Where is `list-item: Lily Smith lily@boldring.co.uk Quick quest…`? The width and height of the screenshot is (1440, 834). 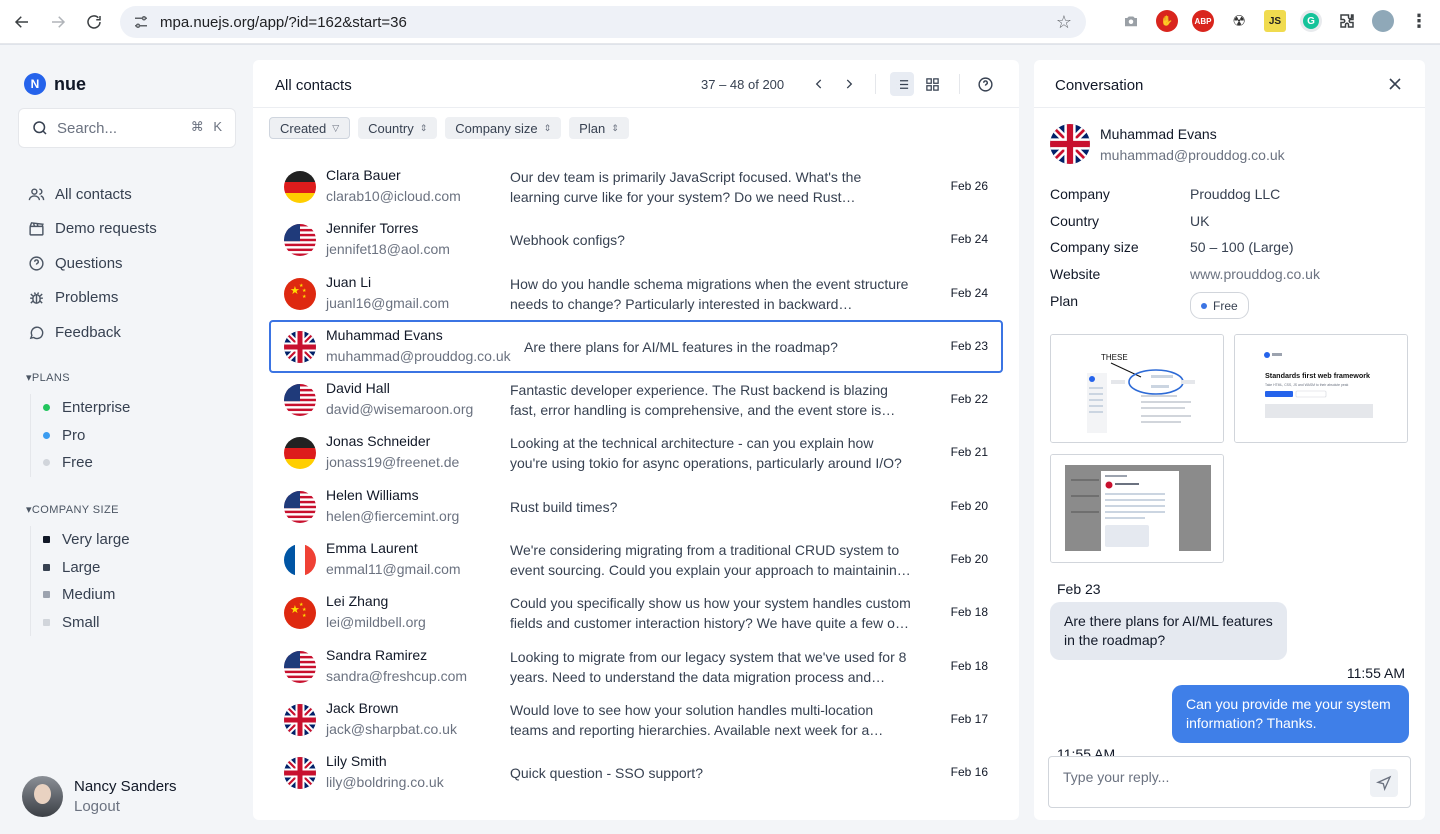
list-item: Lily Smith lily@boldring.co.uk Quick quest… is located at coordinates (636, 772).